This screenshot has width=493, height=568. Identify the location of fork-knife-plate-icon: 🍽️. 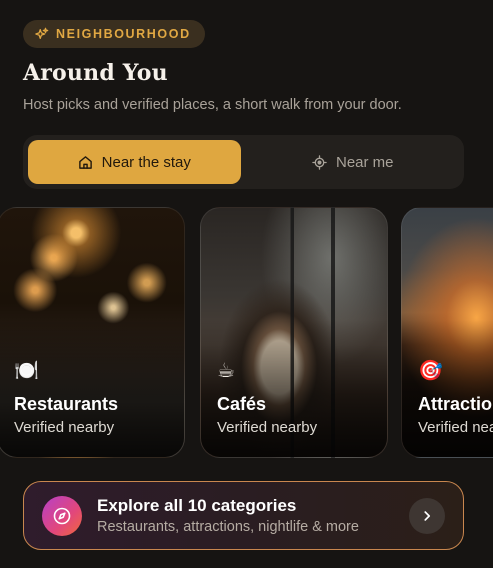
(26, 371).